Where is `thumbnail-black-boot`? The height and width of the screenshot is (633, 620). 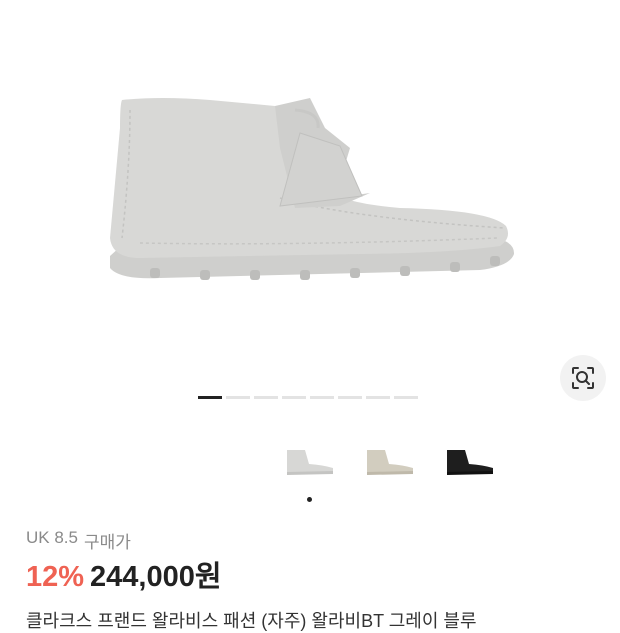 thumbnail-black-boot is located at coordinates (470, 461).